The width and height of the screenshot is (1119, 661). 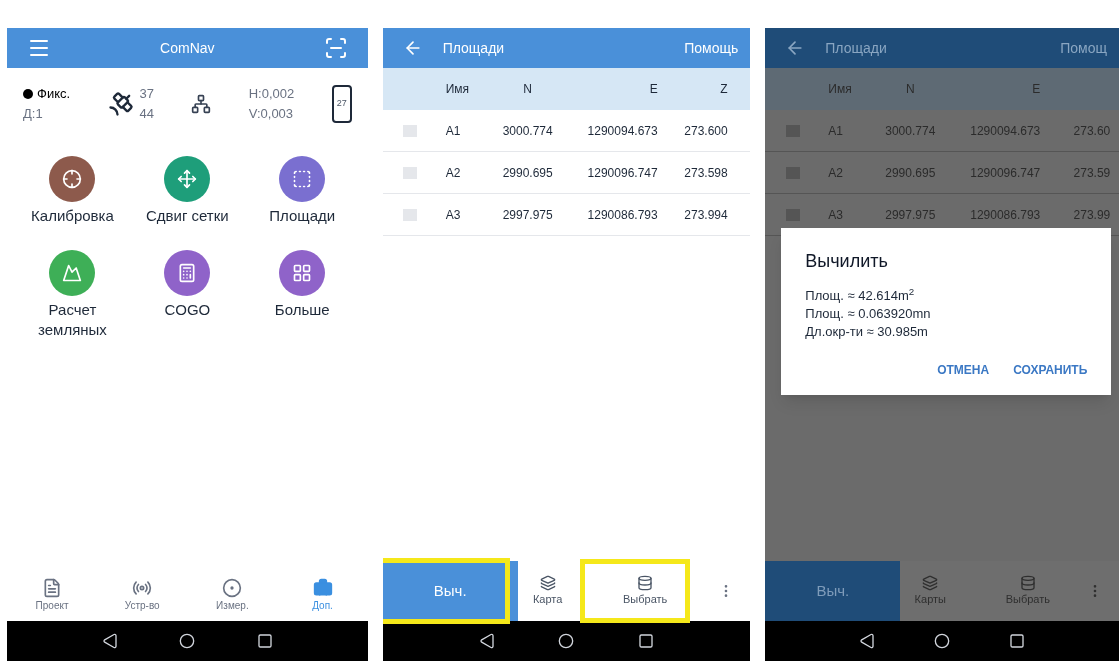 I want to click on bottom-tab: Устр-во, so click(x=142, y=595).